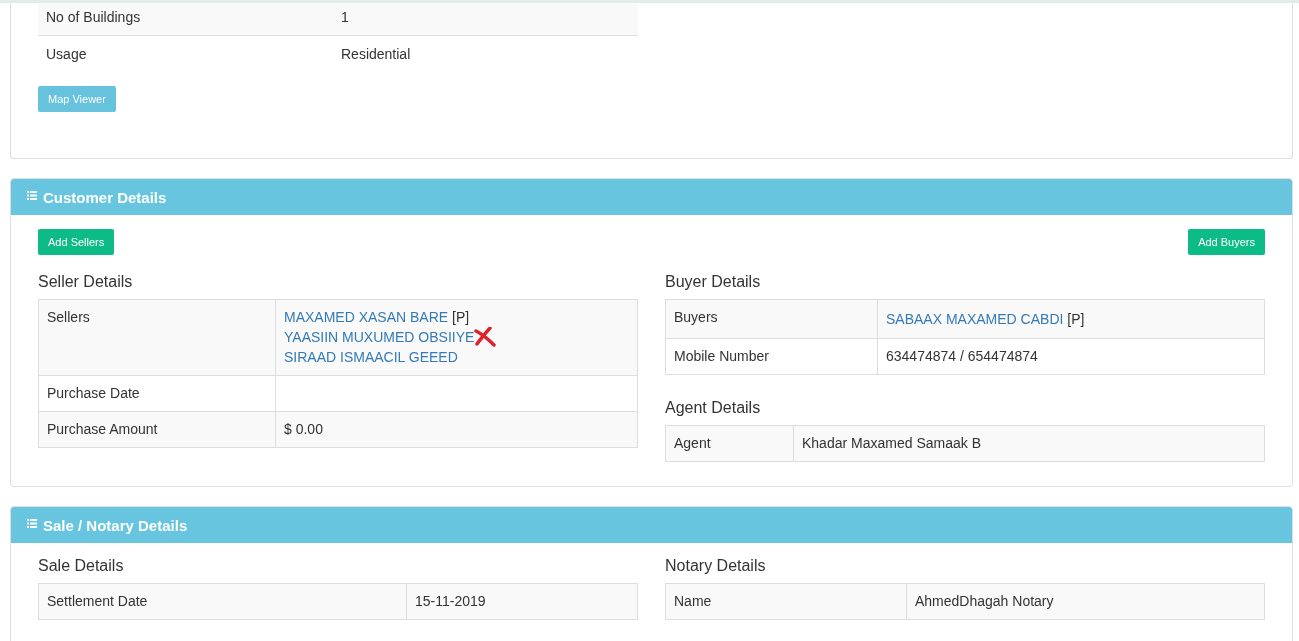 This screenshot has height=641, width=1299. What do you see at coordinates (729, 443) in the screenshot?
I see `table-cell: Agent` at bounding box center [729, 443].